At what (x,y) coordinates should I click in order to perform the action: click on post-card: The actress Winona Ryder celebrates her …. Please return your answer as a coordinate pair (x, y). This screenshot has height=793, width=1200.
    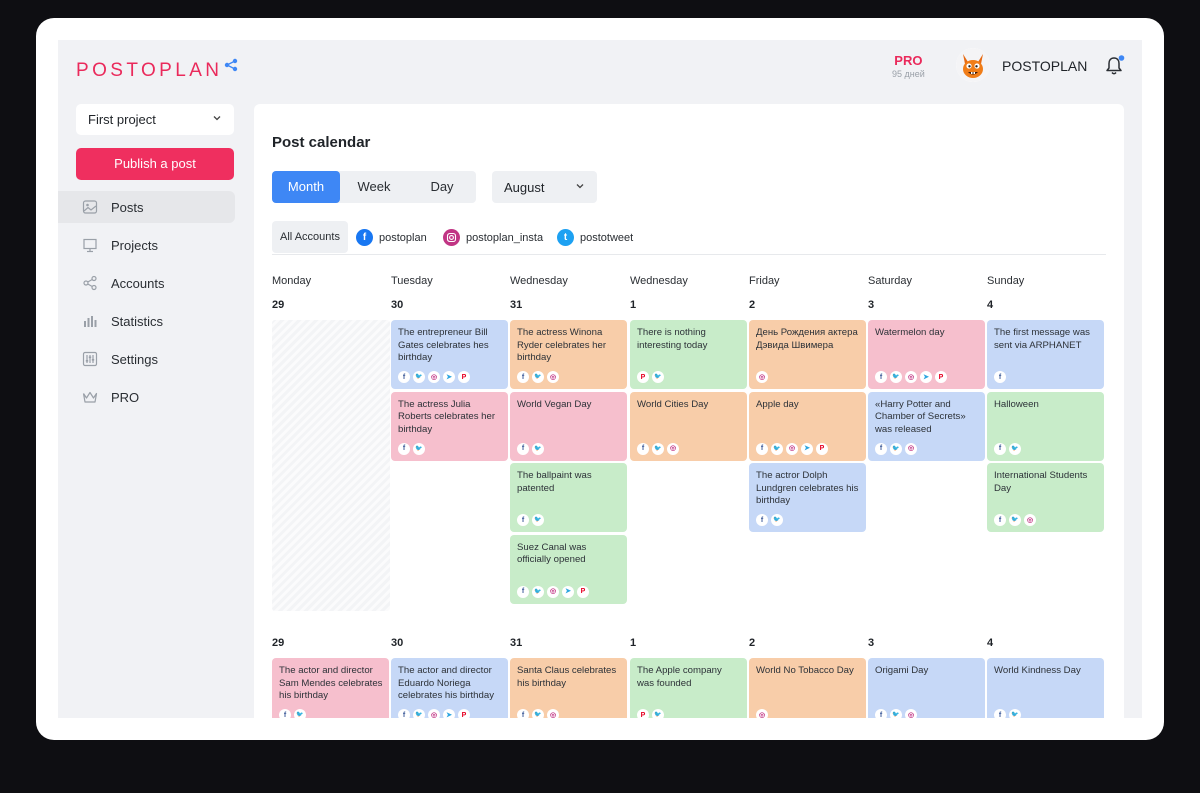
    Looking at the image, I should click on (568, 354).